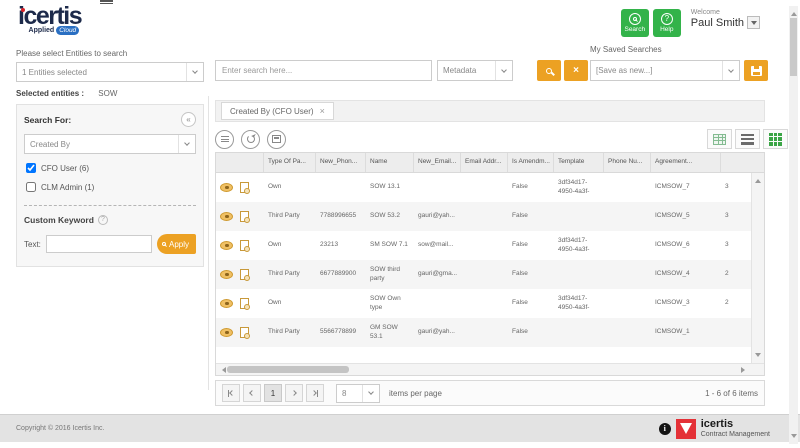 The image size is (800, 448). I want to click on facet-option-cfo-user: CFO User (6), so click(110, 168).